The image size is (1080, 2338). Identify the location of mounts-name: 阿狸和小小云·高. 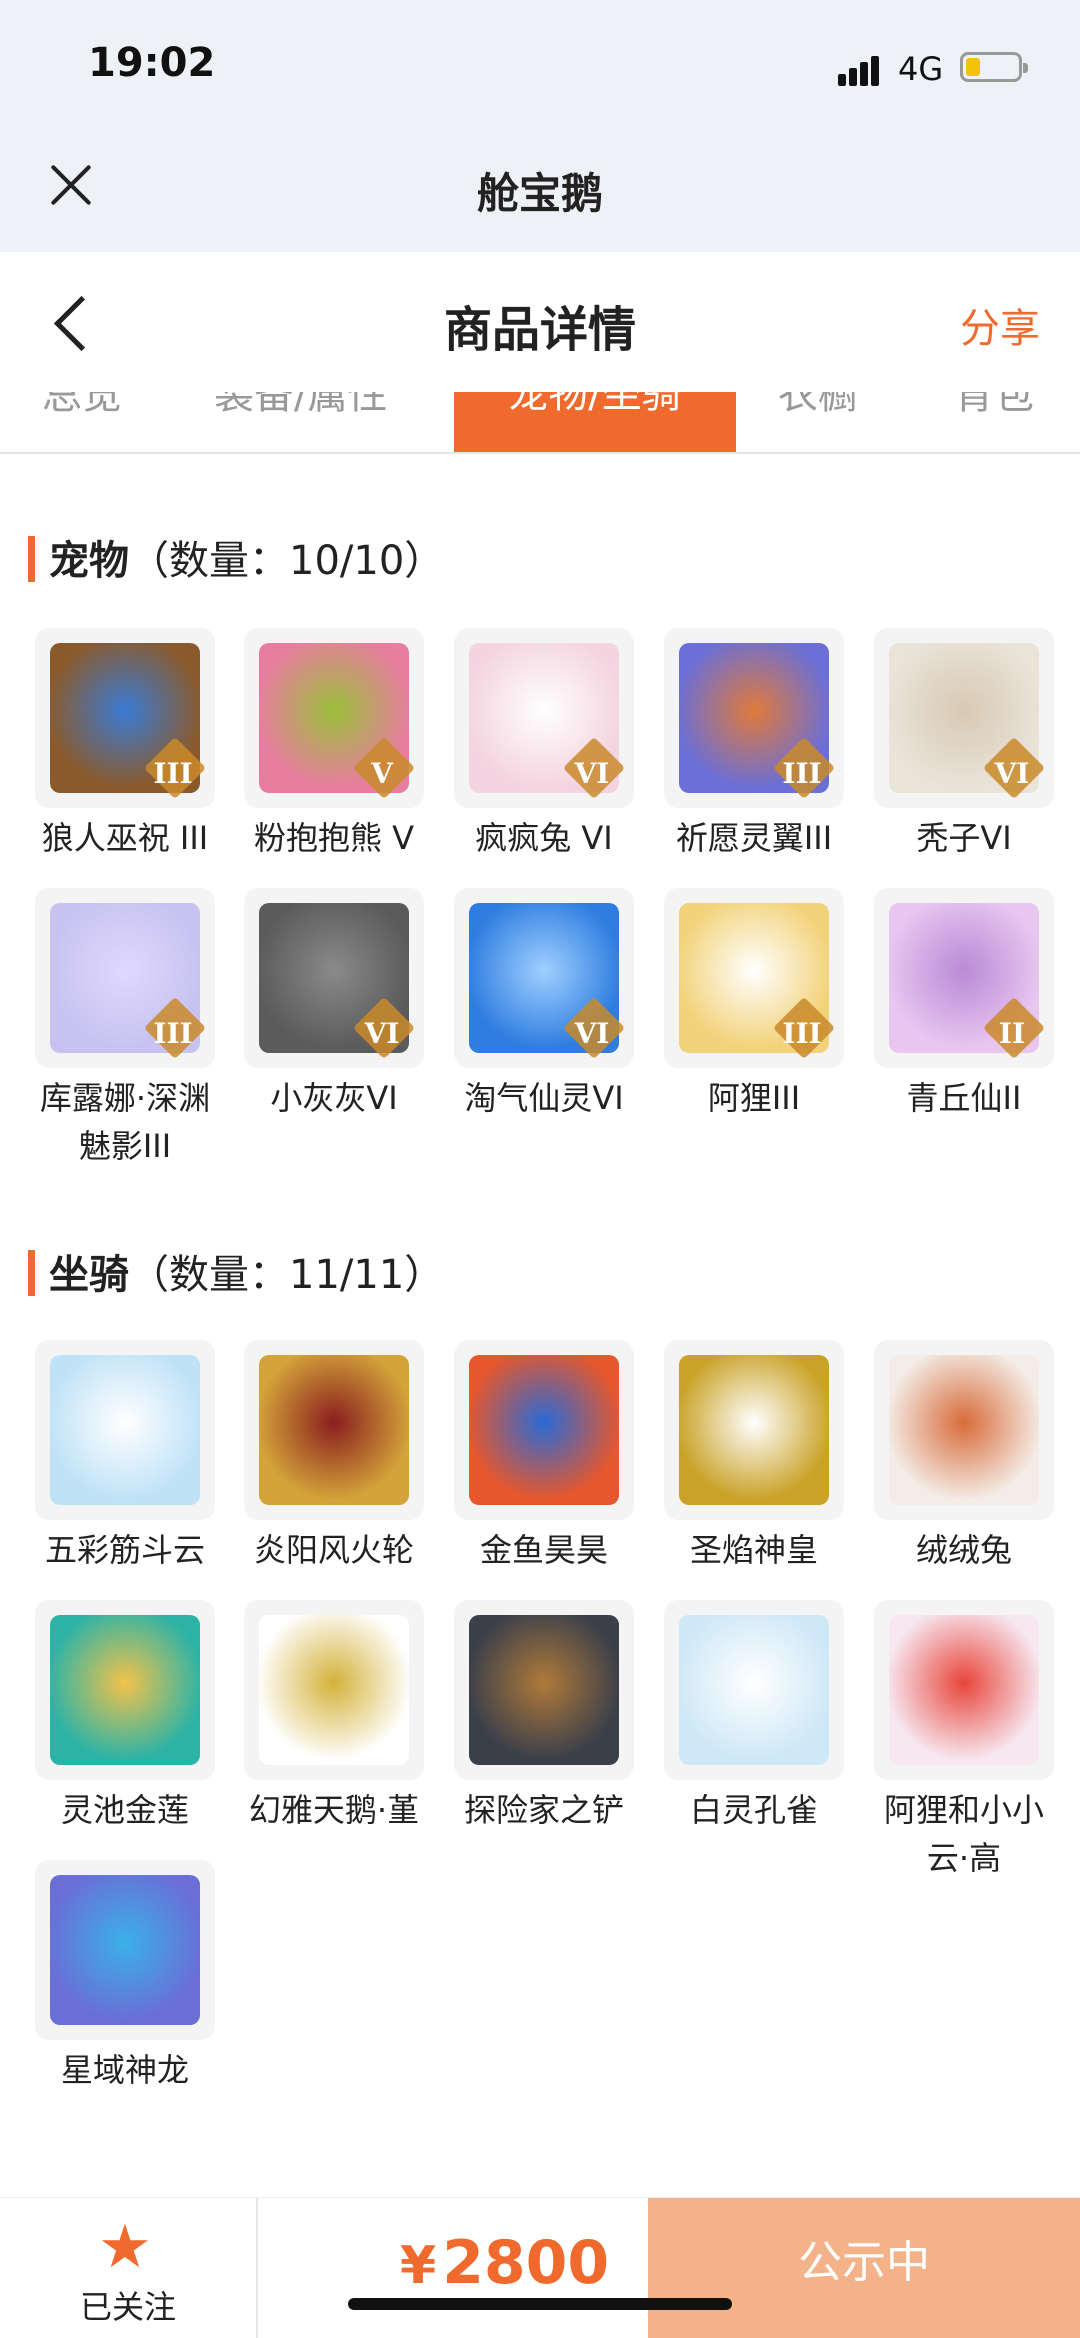
(963, 1834).